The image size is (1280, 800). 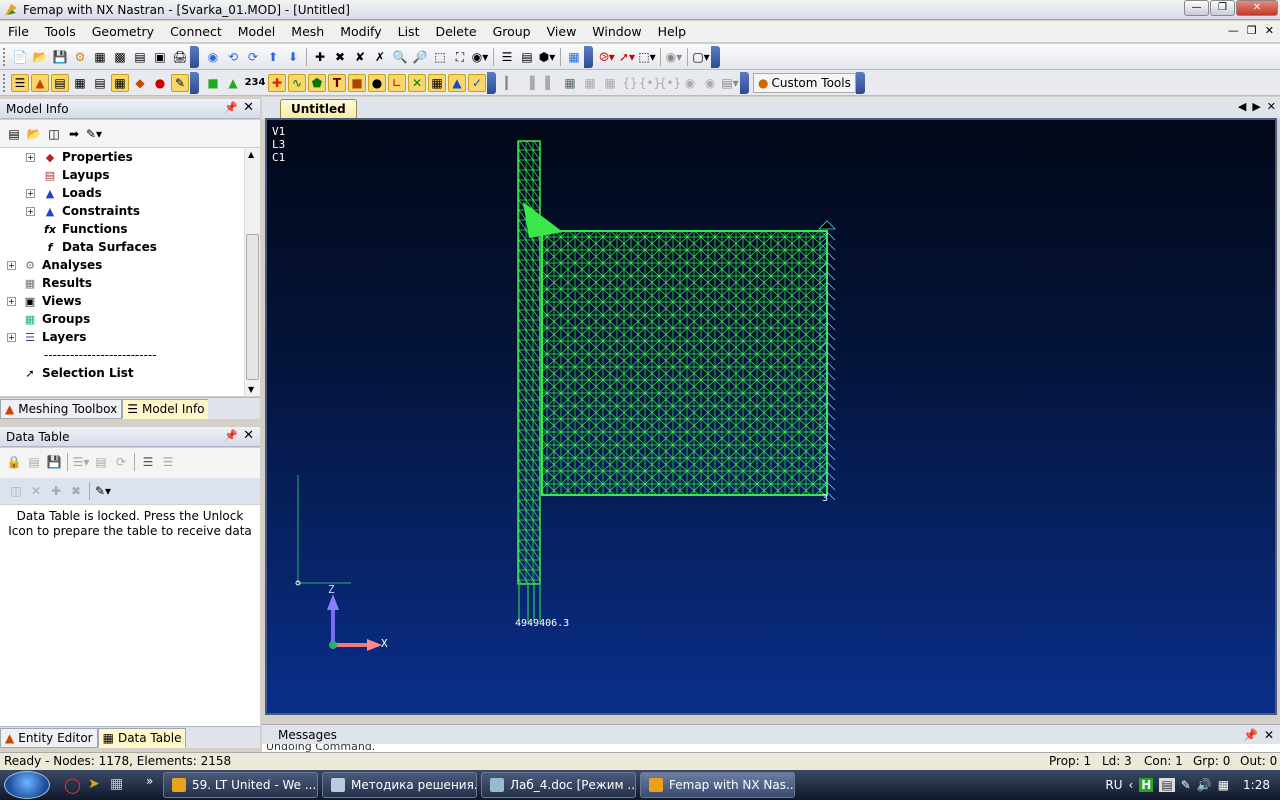 What do you see at coordinates (168, 462) in the screenshot?
I see `columns2-icon: ☰` at bounding box center [168, 462].